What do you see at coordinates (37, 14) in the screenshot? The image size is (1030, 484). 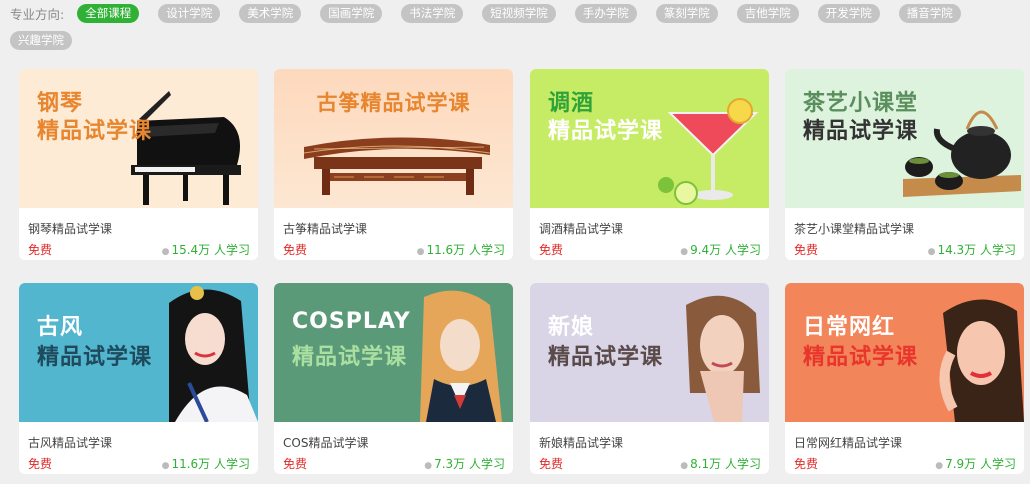 I see `filter-label: 专业方向:` at bounding box center [37, 14].